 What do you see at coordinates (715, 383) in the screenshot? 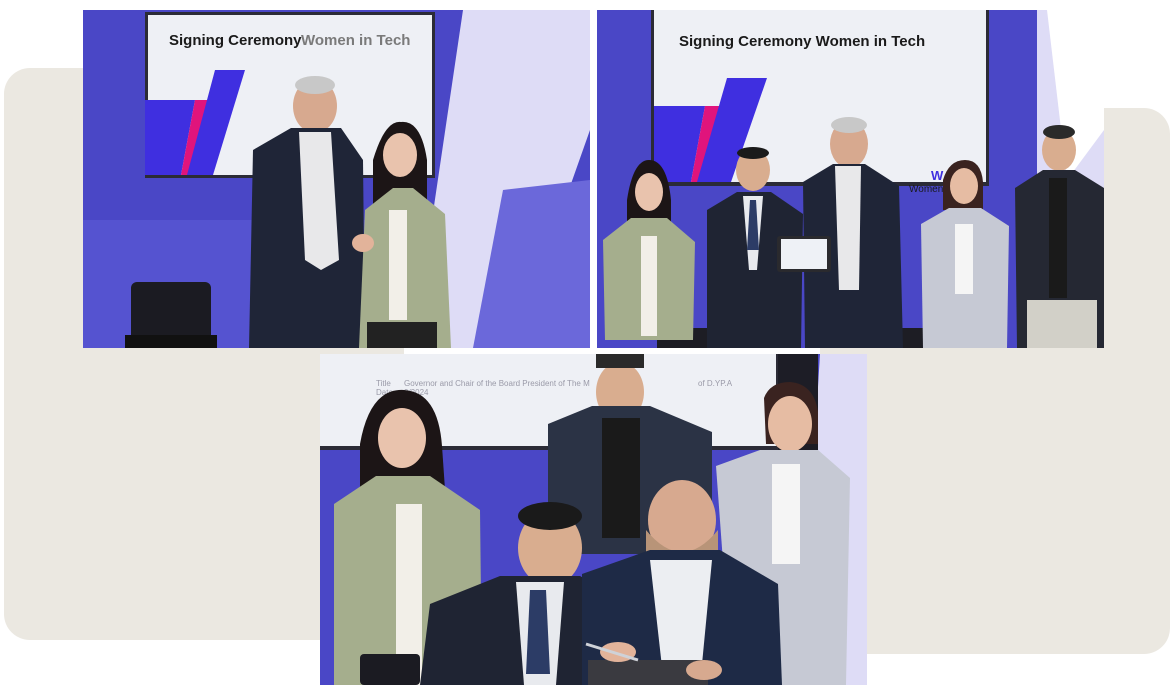
I see `screen-line1-end: of D.YP.A` at bounding box center [715, 383].